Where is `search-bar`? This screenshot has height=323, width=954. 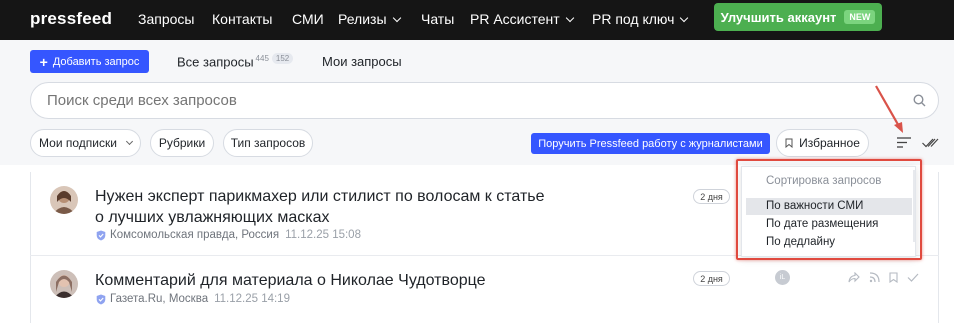 search-bar is located at coordinates (484, 100).